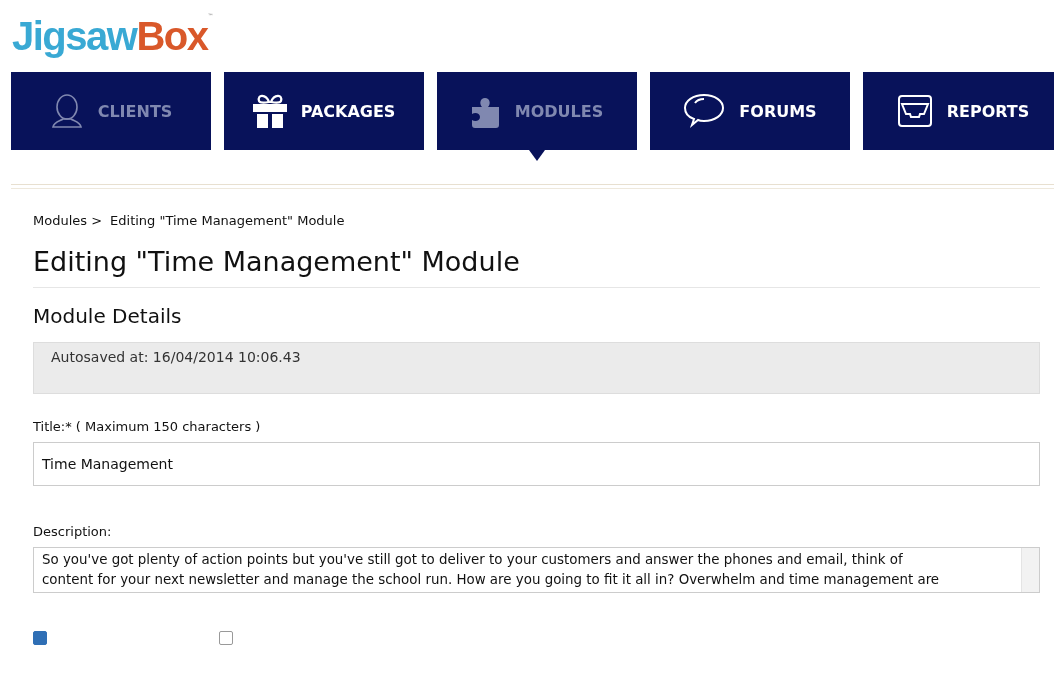 The height and width of the screenshot is (688, 1054). I want to click on section-title: Module Details, so click(108, 316).